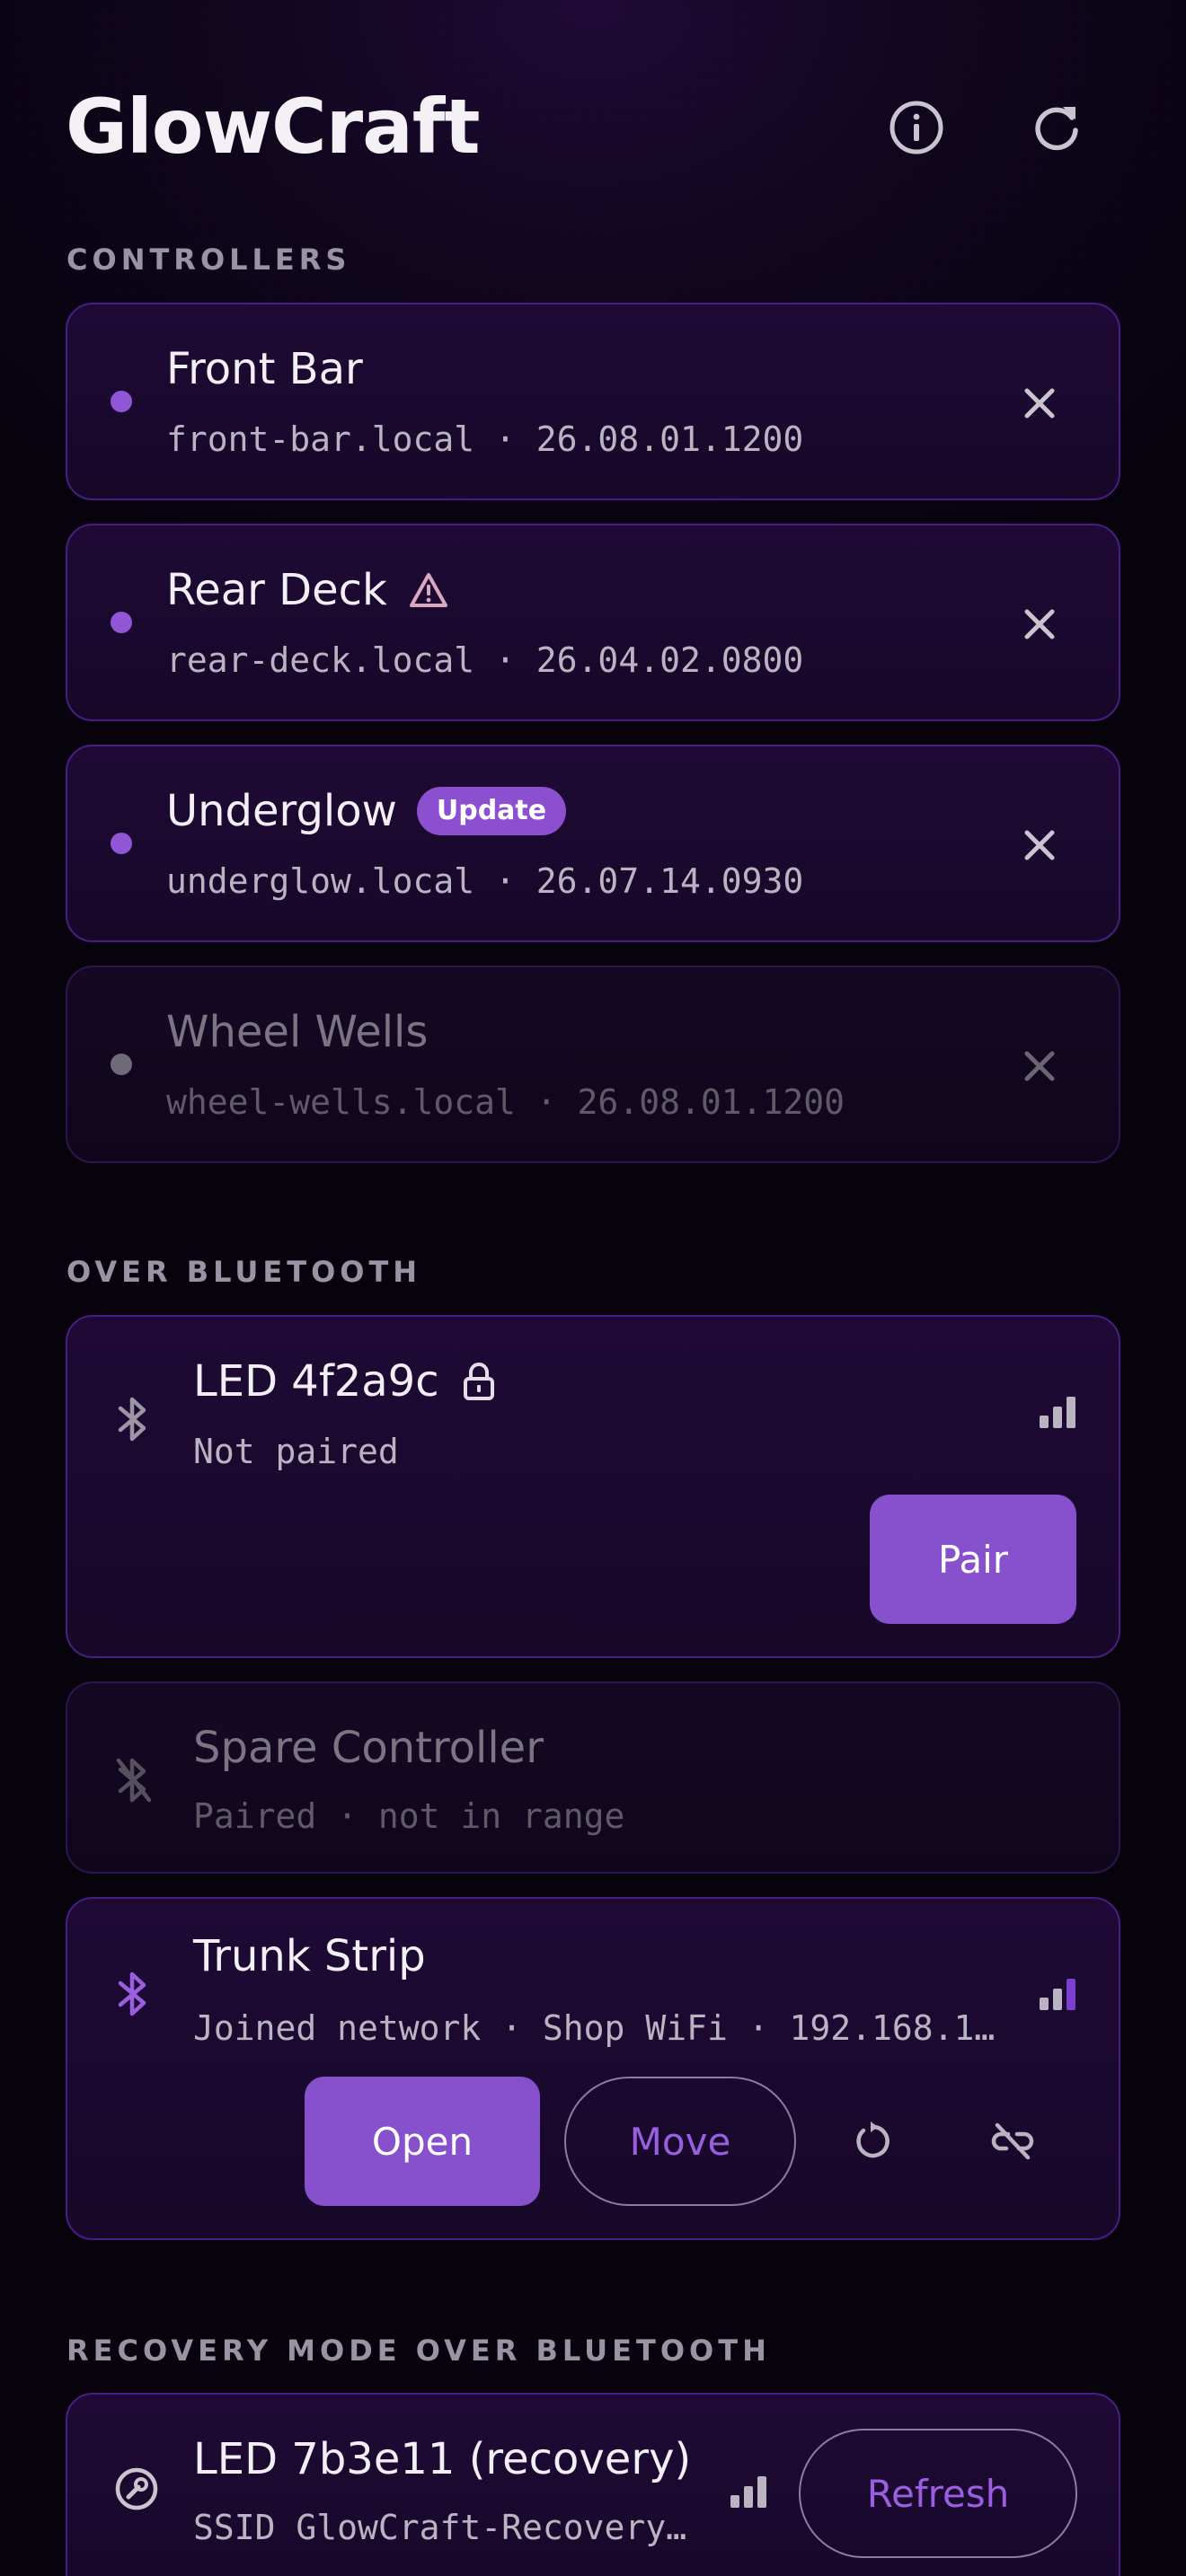 Image resolution: width=1186 pixels, height=2576 pixels. What do you see at coordinates (485, 881) in the screenshot?
I see `controller-subtitle: underglow.local · 26.07.14.0930` at bounding box center [485, 881].